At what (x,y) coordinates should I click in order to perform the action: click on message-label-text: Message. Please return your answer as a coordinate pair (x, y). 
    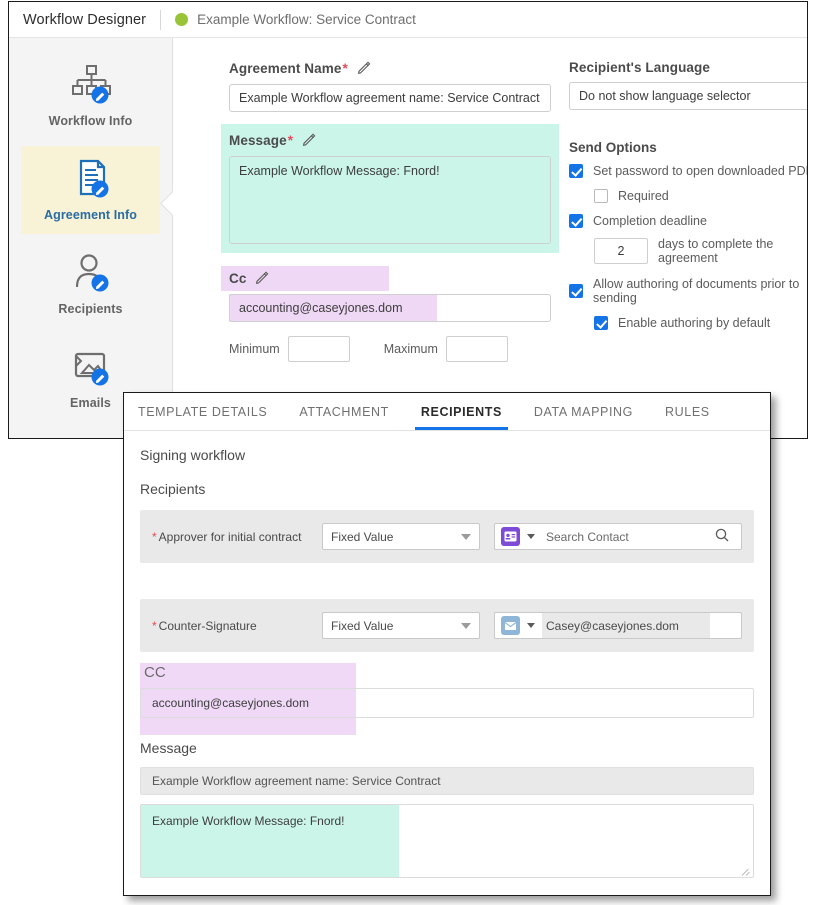
    Looking at the image, I should click on (258, 140).